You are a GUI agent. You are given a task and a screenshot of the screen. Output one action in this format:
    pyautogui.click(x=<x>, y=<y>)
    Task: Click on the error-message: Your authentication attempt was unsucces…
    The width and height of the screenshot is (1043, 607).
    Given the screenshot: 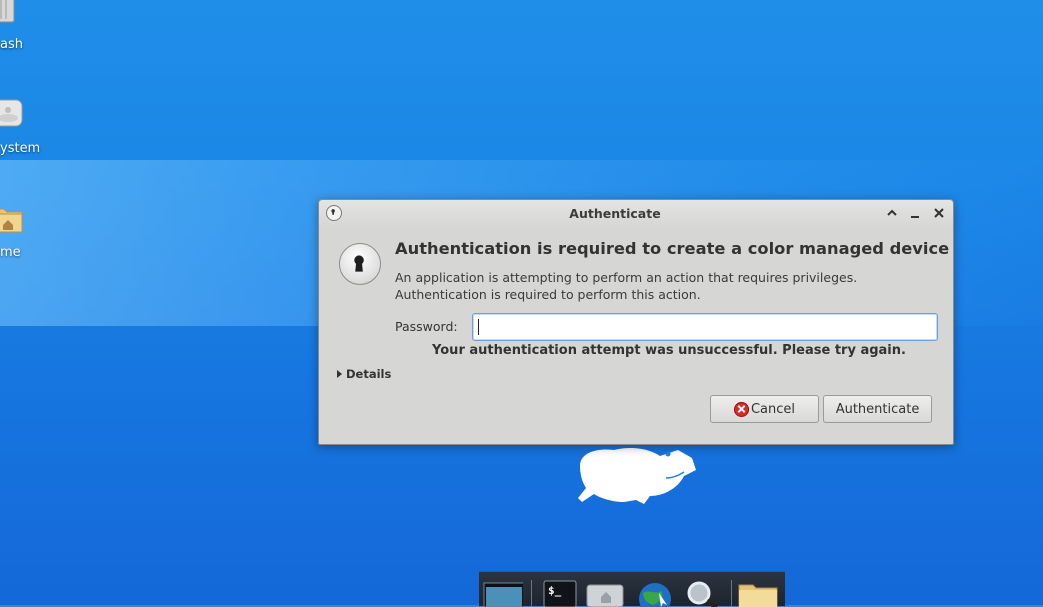 What is the action you would take?
    pyautogui.click(x=669, y=350)
    